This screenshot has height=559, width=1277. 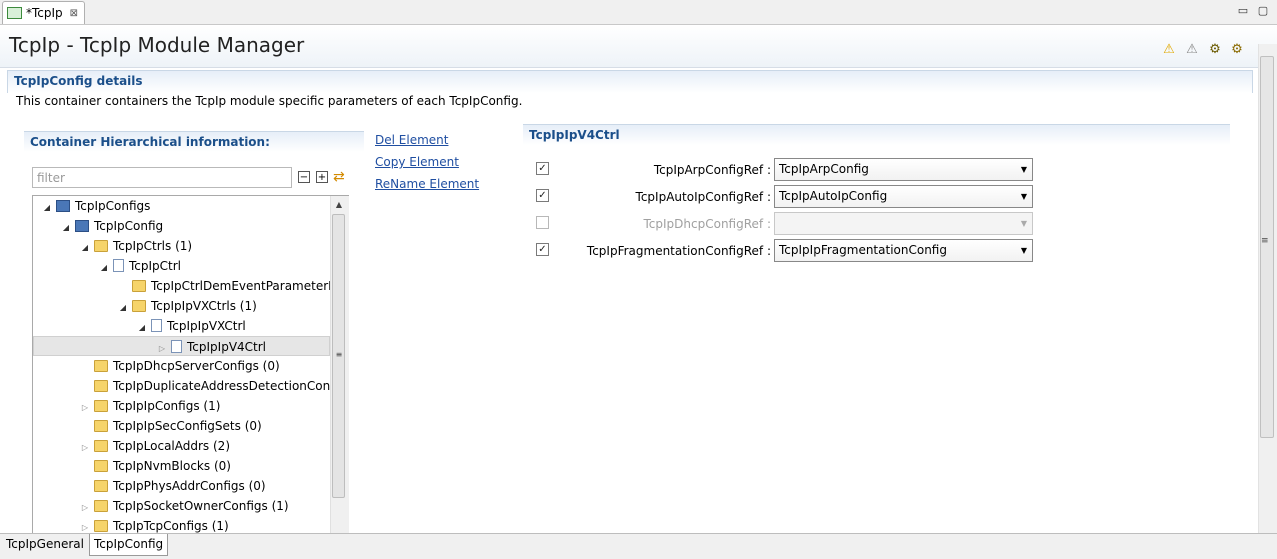 I want to click on tree-item: ◢ TcpIpIpVXCtrls (1), so click(x=190, y=306).